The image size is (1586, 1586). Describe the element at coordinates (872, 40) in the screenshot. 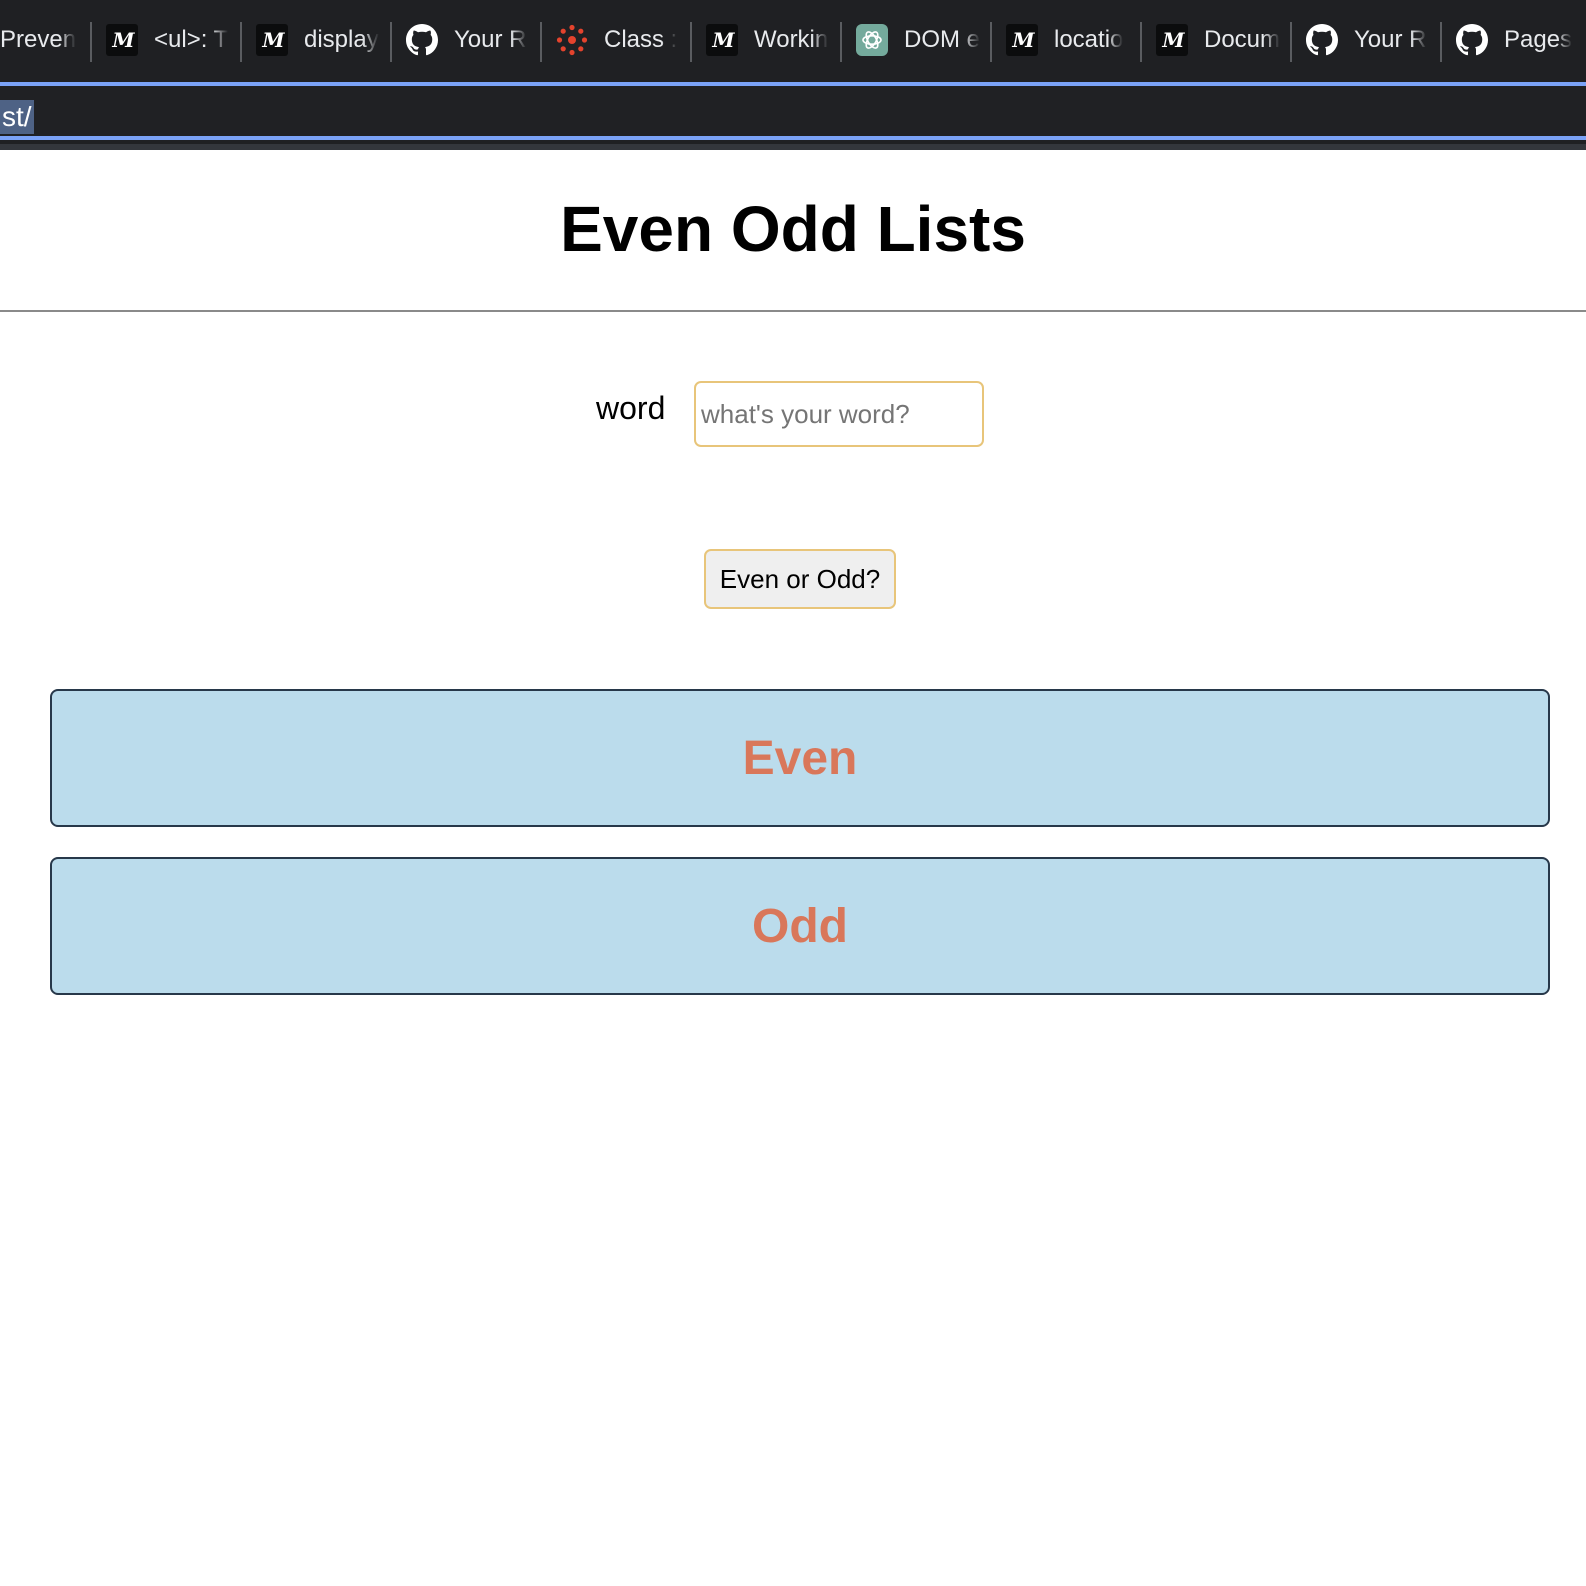

I see `chatgpt-icon` at that location.